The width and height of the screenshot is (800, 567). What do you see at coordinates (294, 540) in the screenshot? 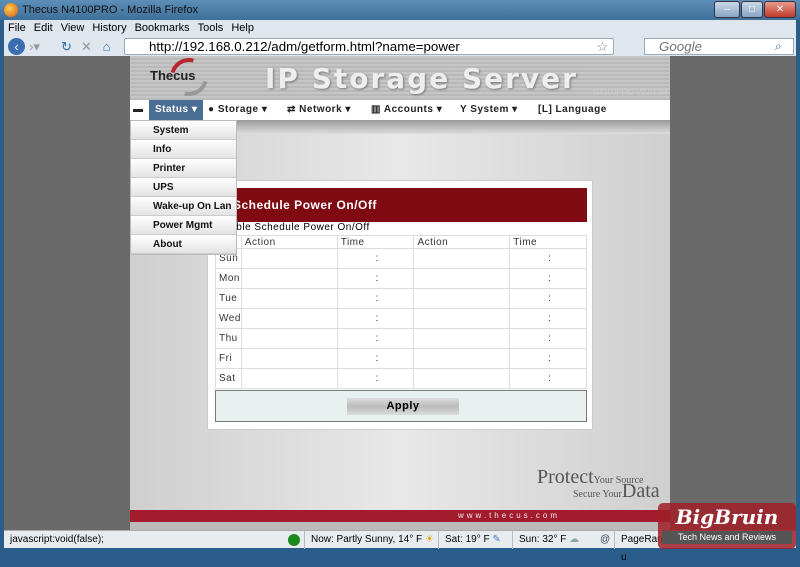
I see `security-icon` at bounding box center [294, 540].